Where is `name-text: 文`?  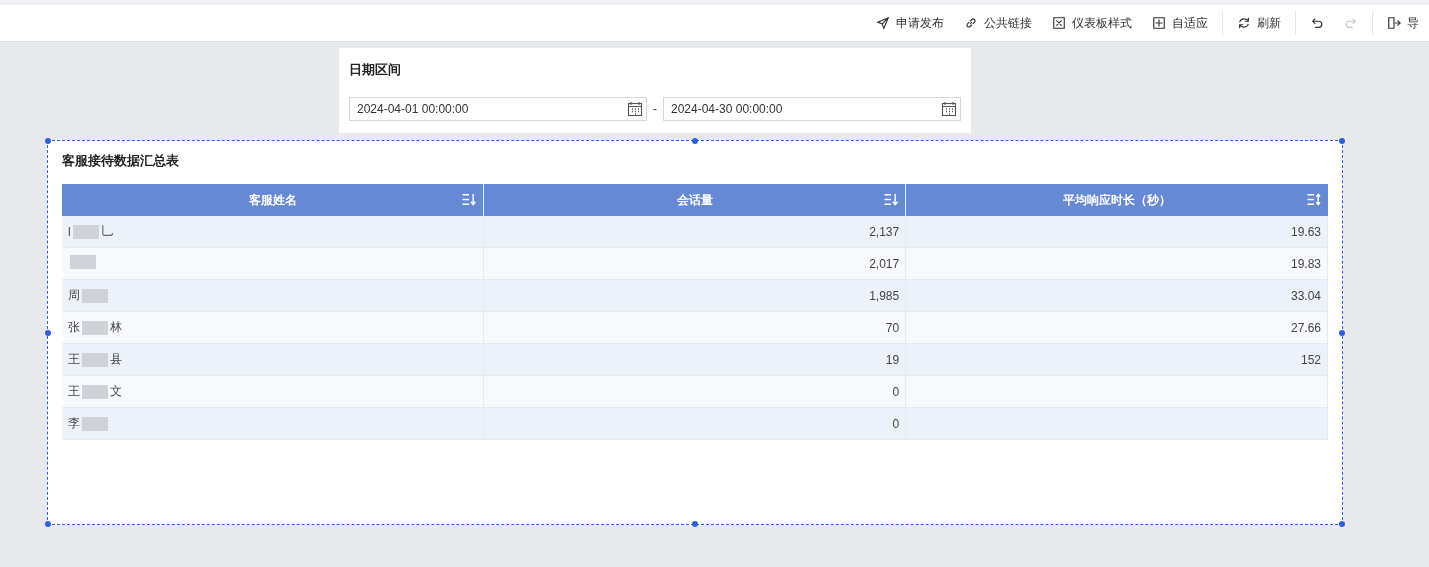 name-text: 文 is located at coordinates (116, 391).